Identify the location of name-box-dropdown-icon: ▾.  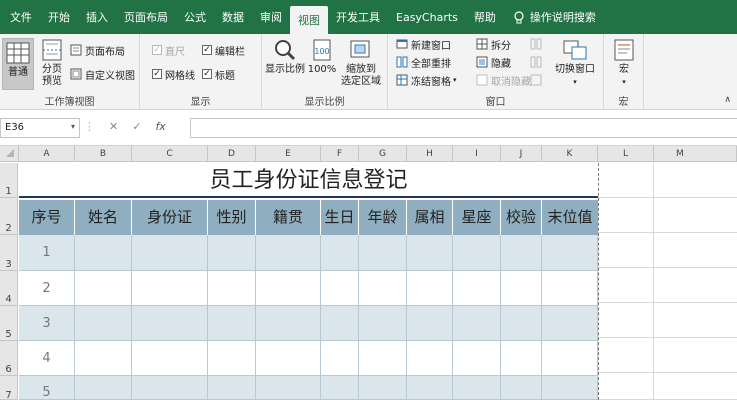
(73, 126).